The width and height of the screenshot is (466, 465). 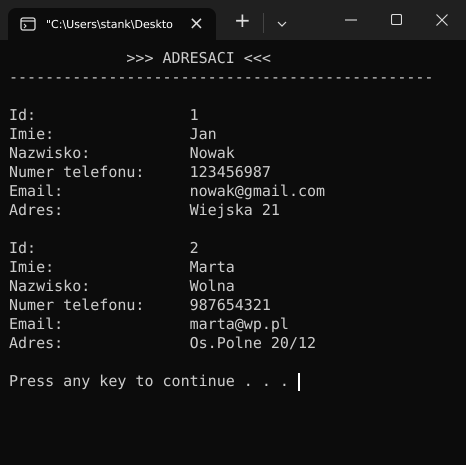 I want to click on close-icon, so click(x=442, y=20).